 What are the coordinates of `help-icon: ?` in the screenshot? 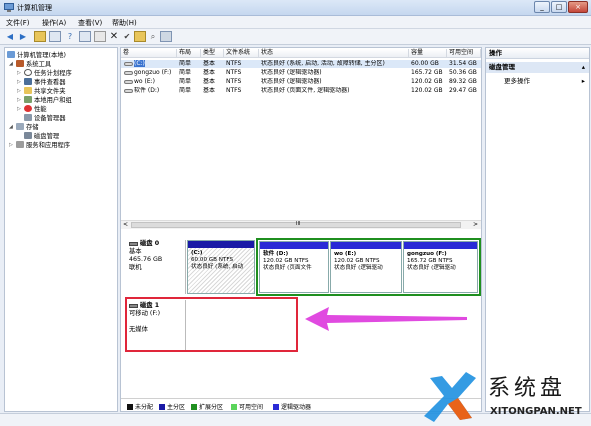 It's located at (70, 36).